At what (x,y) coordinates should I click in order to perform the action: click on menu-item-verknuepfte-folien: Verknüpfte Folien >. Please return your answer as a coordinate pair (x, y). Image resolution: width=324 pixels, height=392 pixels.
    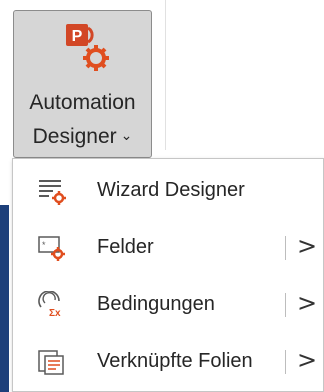
    Looking at the image, I should click on (168, 362).